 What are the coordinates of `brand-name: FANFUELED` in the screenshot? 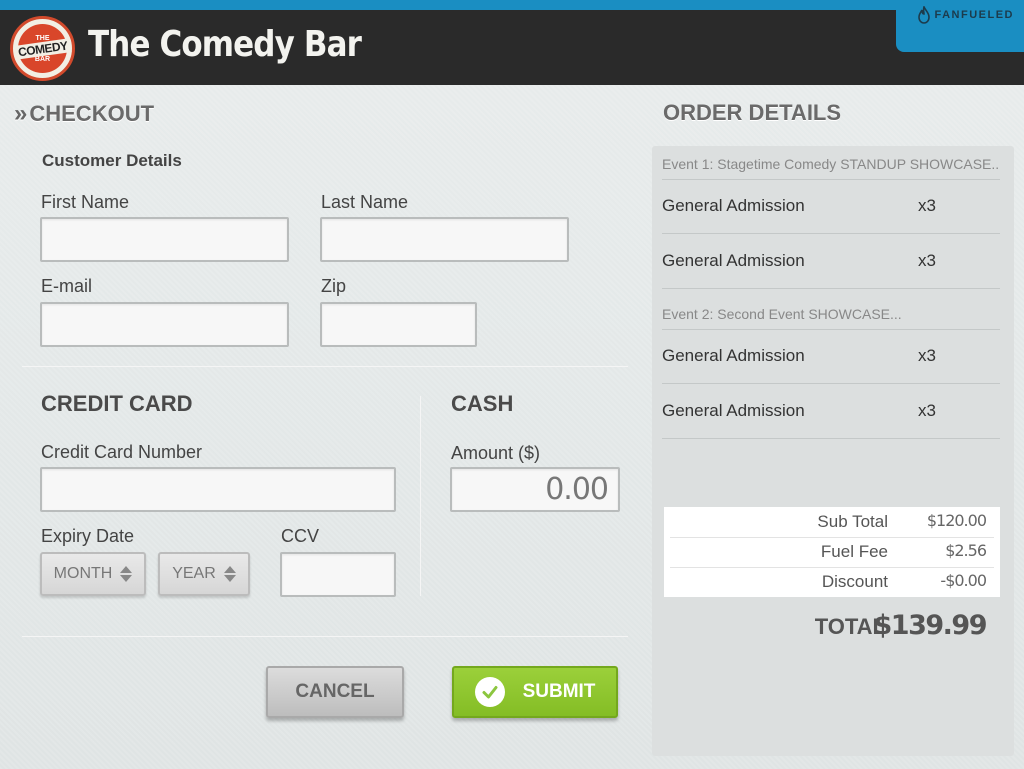 It's located at (974, 15).